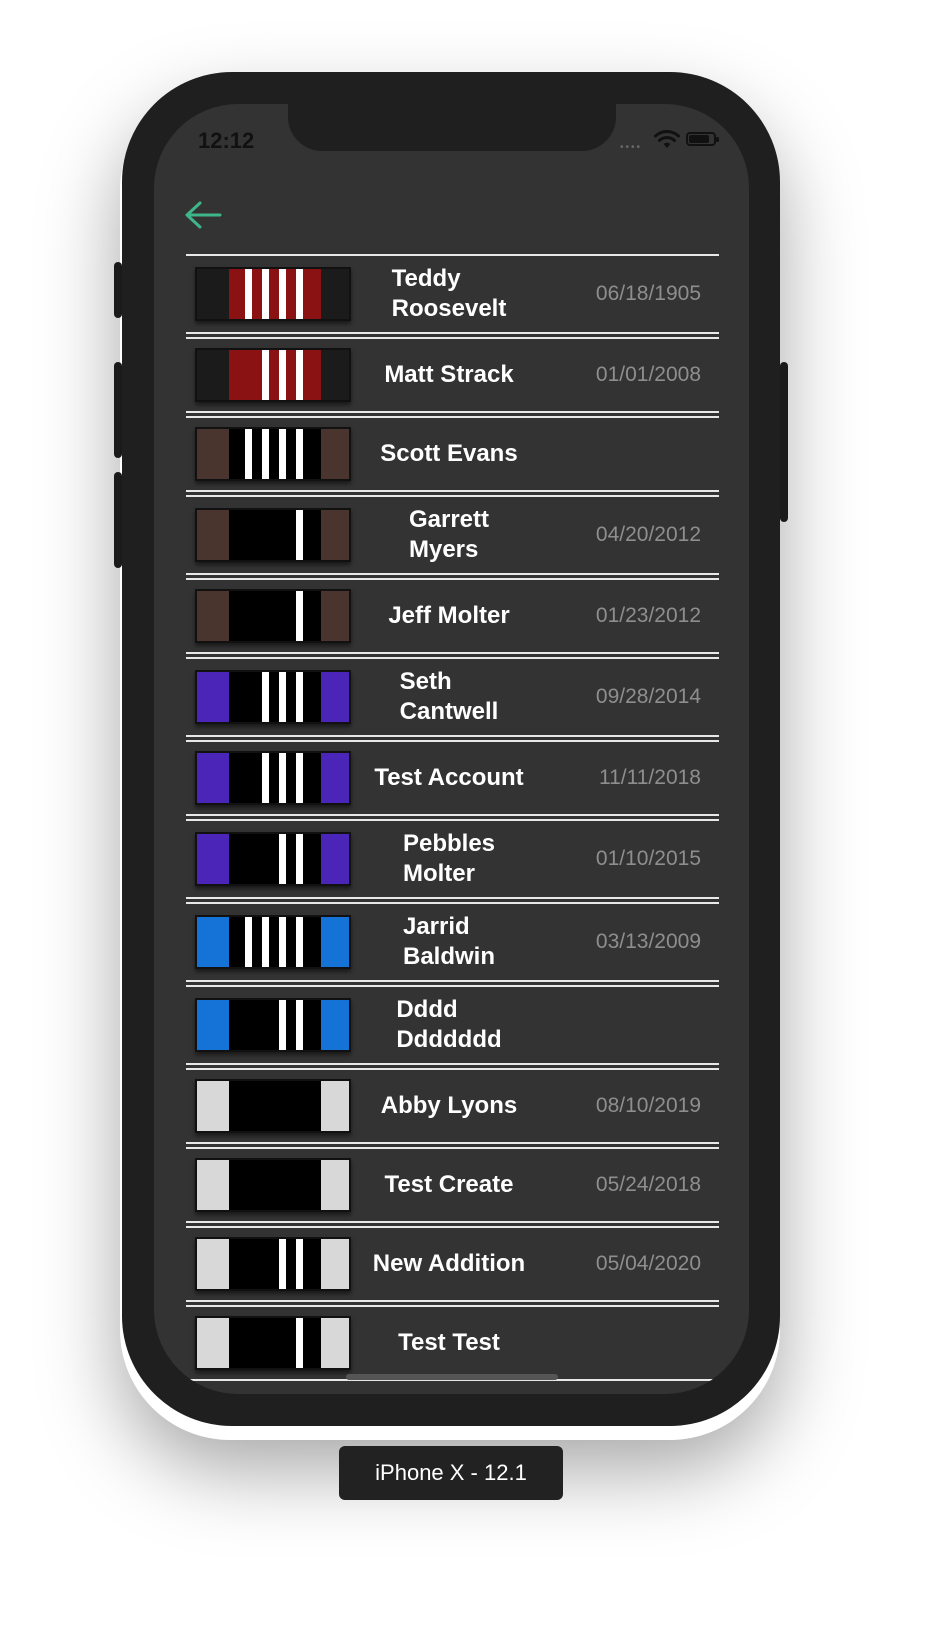  Describe the element at coordinates (449, 294) in the screenshot. I see `student-name: Teddy Roosevelt` at that location.